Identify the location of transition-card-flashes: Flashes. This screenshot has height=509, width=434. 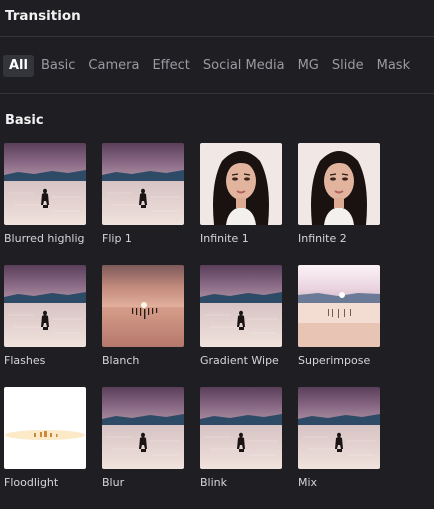
(45, 326).